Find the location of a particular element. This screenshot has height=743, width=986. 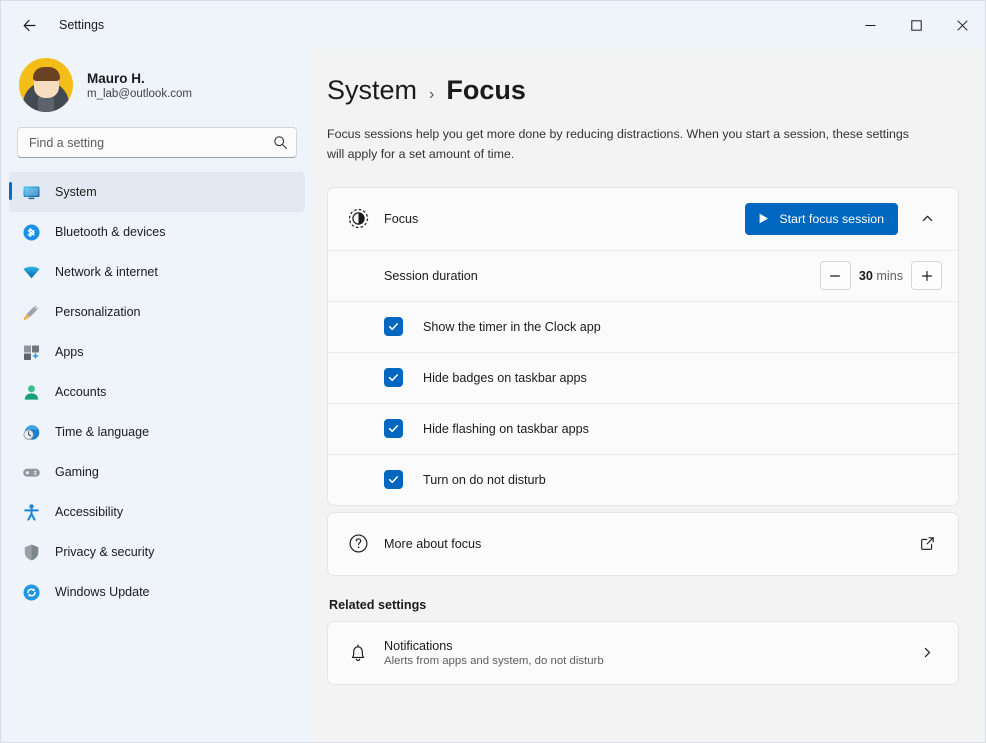

sidebar-item-label: Apps is located at coordinates (69, 352).